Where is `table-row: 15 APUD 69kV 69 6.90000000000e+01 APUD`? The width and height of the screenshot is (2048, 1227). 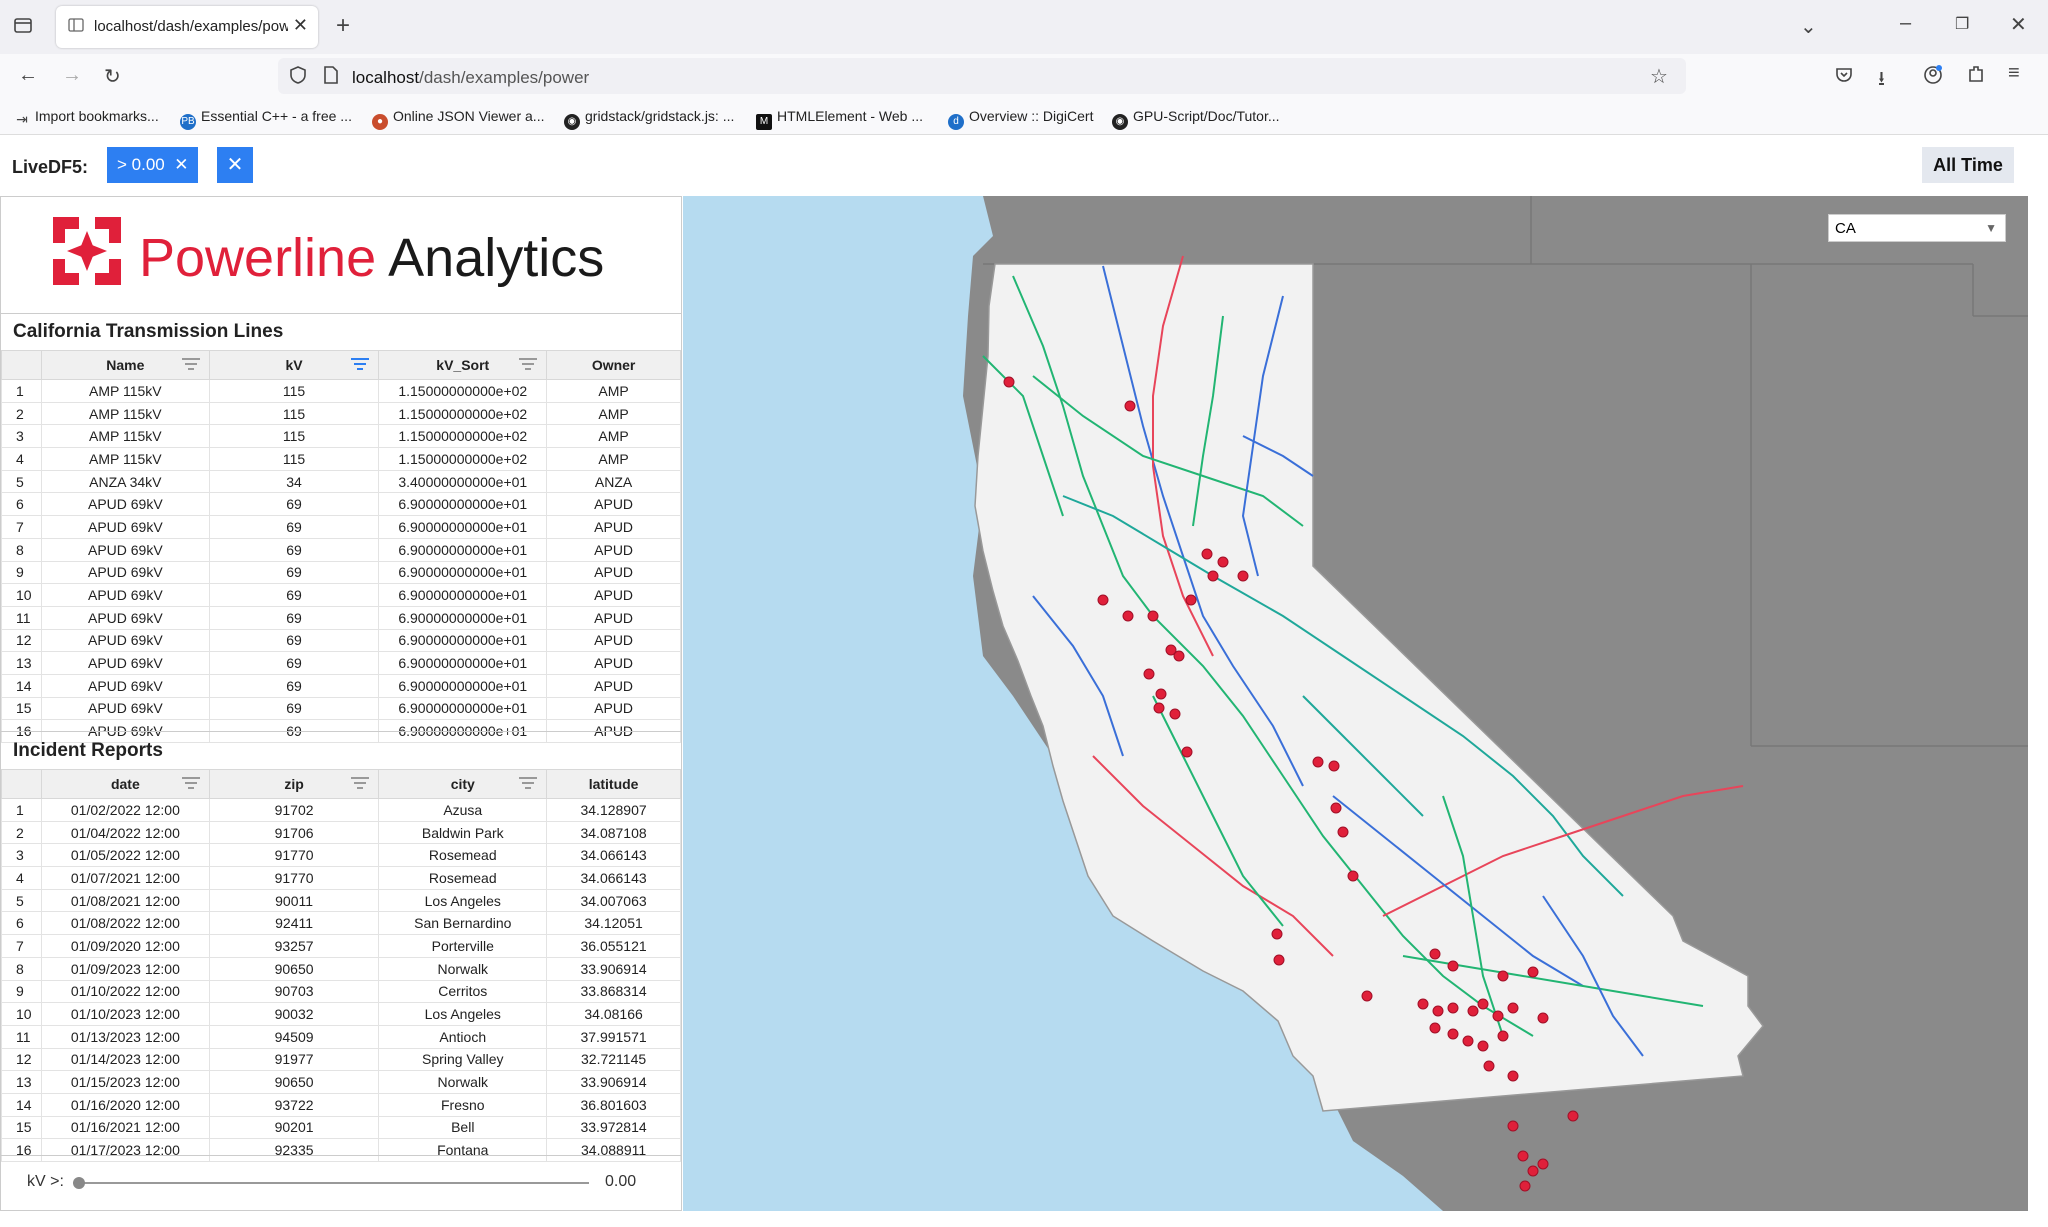
table-row: 15 APUD 69kV 69 6.90000000000e+01 APUD is located at coordinates (341, 708).